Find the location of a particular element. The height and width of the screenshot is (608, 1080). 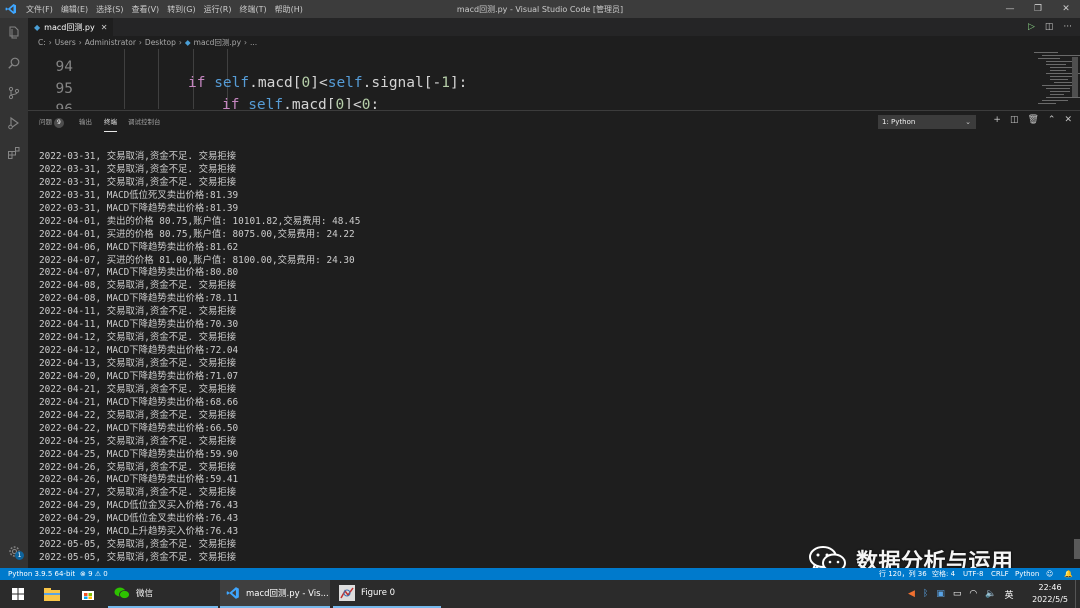

menu-bar: 文件(F) 编辑(E) 选择(S) 查看(V) 转到(G) 运行(R) 终端(T) 帮助(H) is located at coordinates (164, 9).